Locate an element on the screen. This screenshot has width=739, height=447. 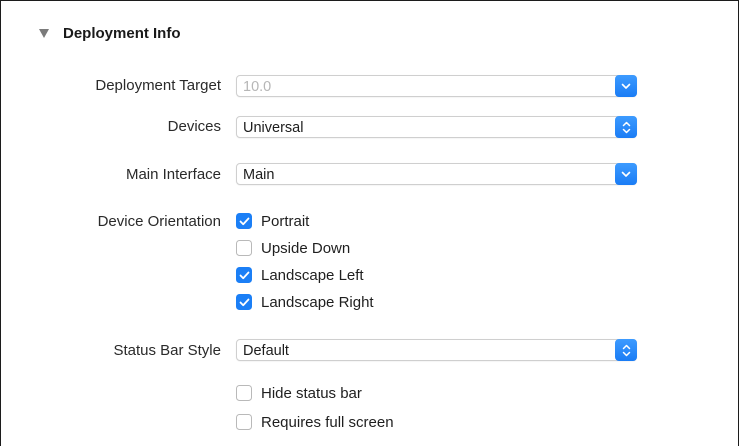
devices-popup-button is located at coordinates (626, 127).